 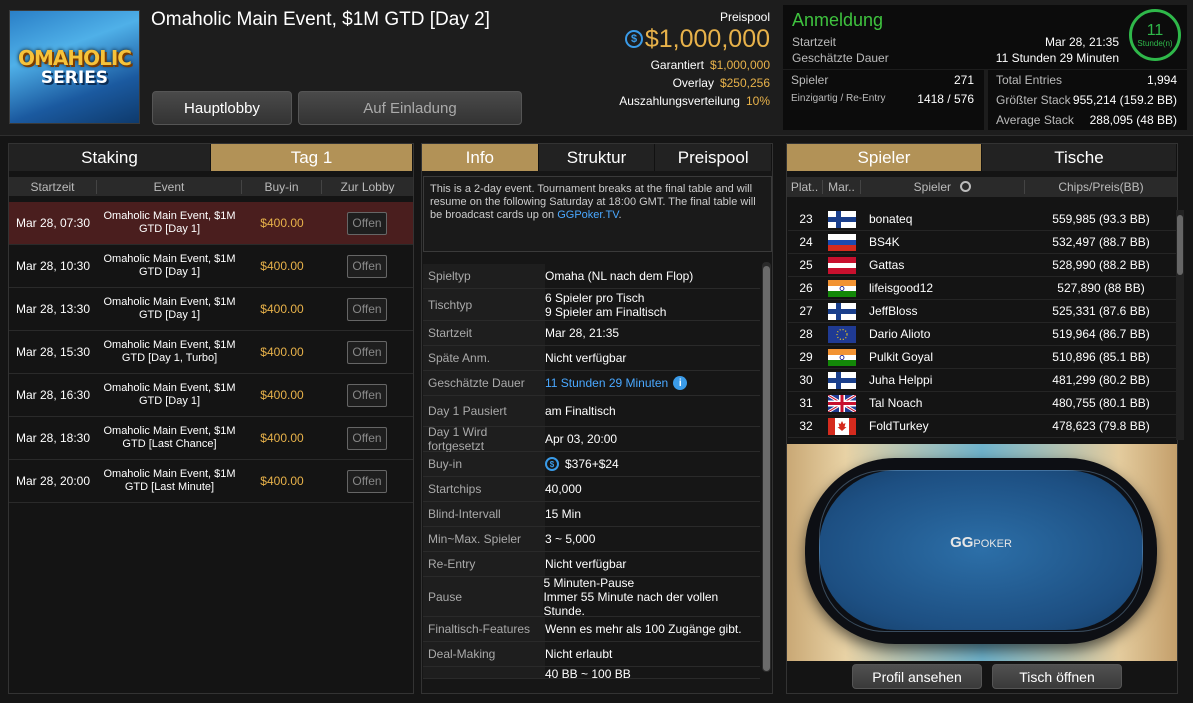 What do you see at coordinates (1035, 120) in the screenshot?
I see `stat-label: Average Stack` at bounding box center [1035, 120].